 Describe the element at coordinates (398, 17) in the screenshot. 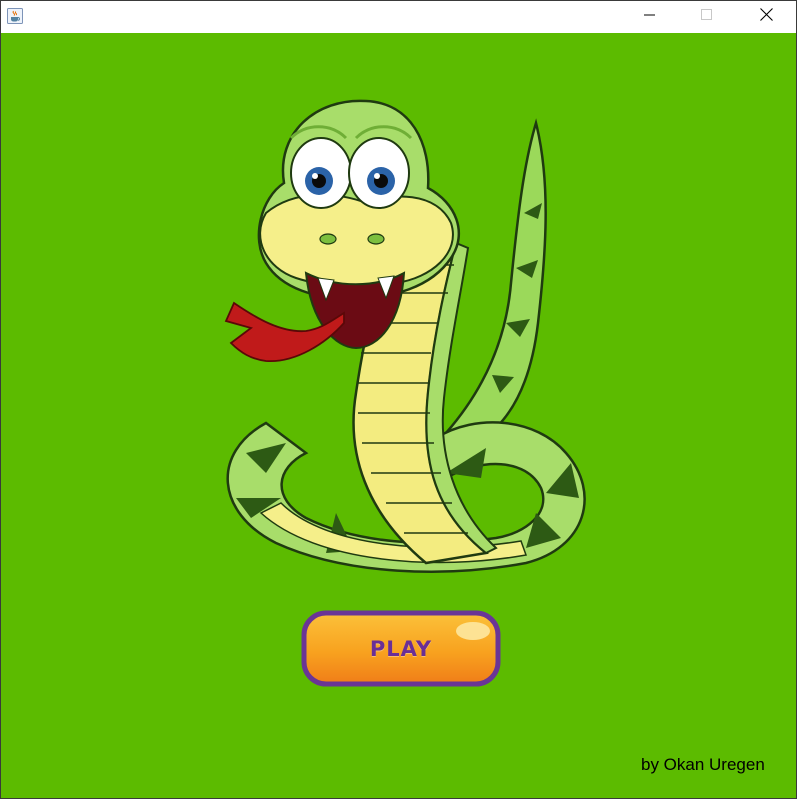

I see `title-bar` at that location.